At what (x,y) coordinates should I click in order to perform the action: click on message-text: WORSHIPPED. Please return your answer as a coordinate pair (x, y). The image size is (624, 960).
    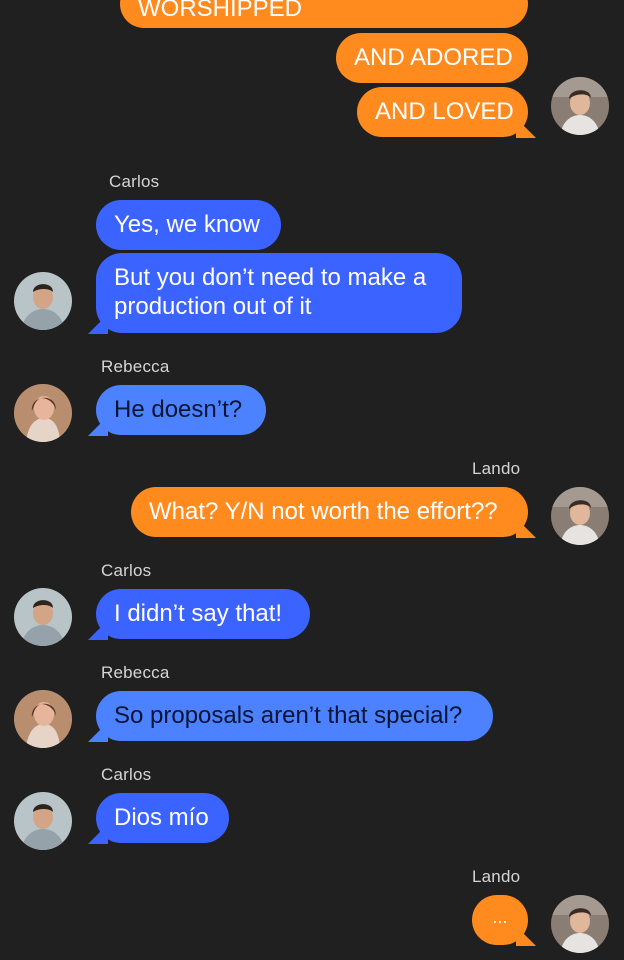
    Looking at the image, I should click on (220, 11).